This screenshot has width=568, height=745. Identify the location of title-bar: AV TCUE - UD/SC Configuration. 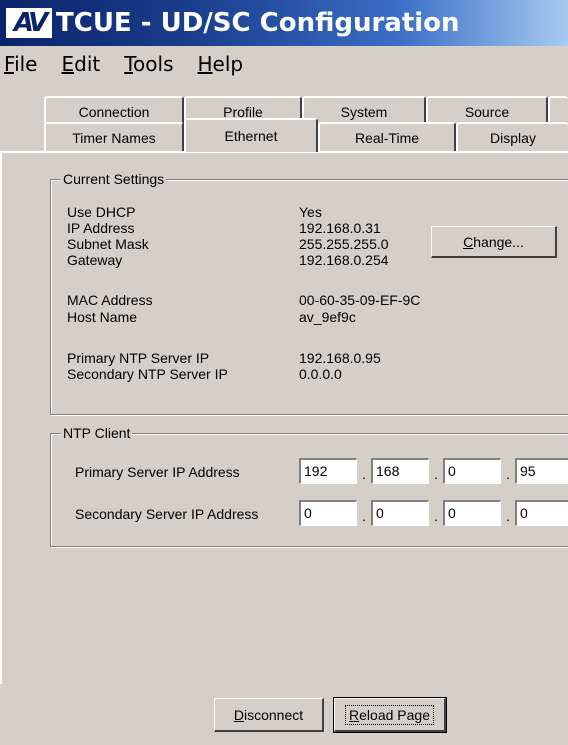
(284, 23).